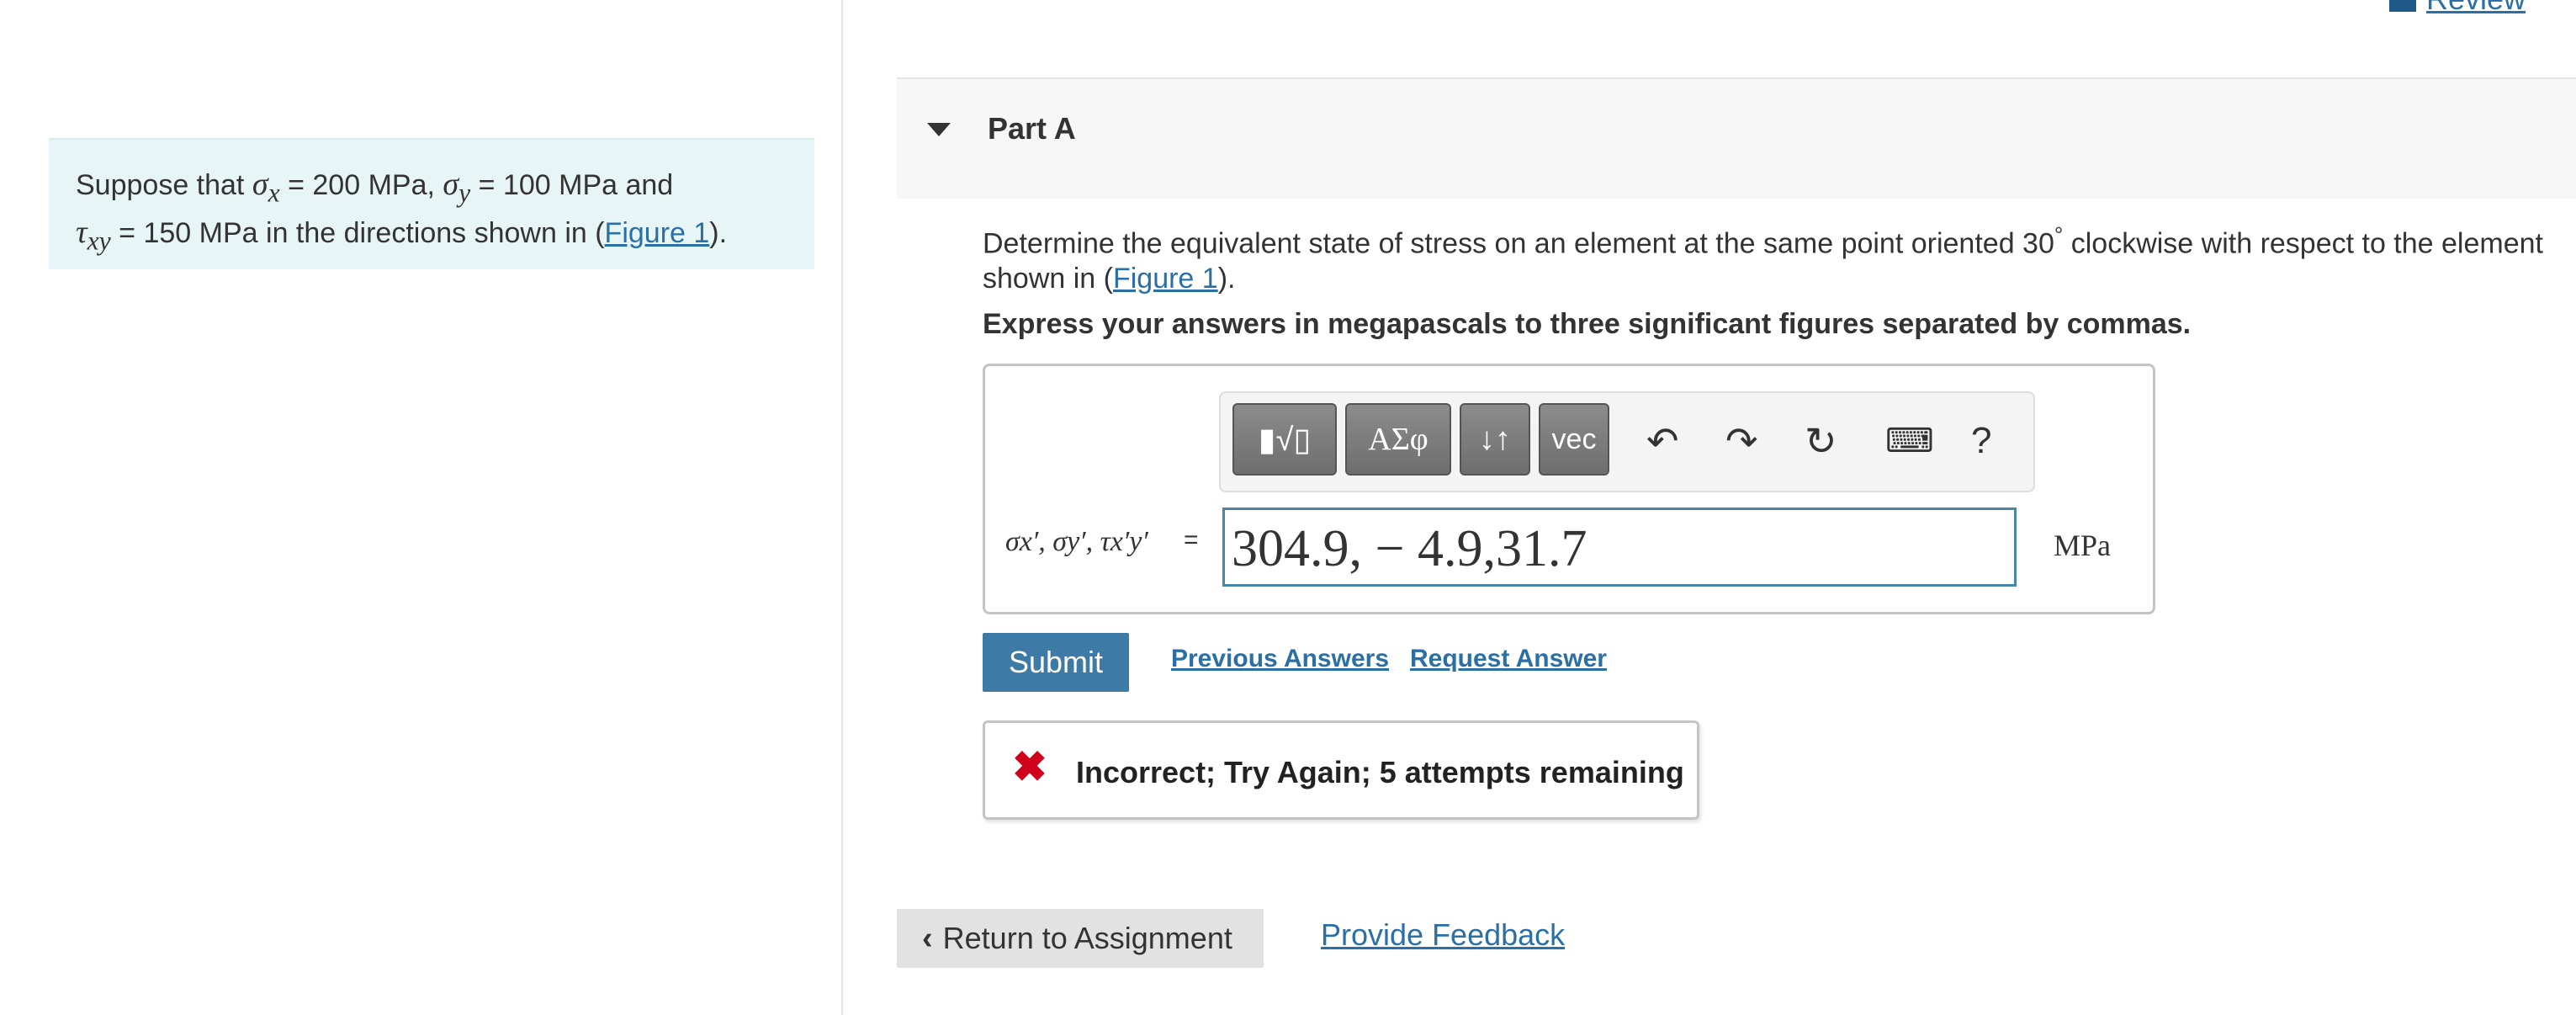  What do you see at coordinates (927, 938) in the screenshot?
I see `chevron-left-icon: ‹` at bounding box center [927, 938].